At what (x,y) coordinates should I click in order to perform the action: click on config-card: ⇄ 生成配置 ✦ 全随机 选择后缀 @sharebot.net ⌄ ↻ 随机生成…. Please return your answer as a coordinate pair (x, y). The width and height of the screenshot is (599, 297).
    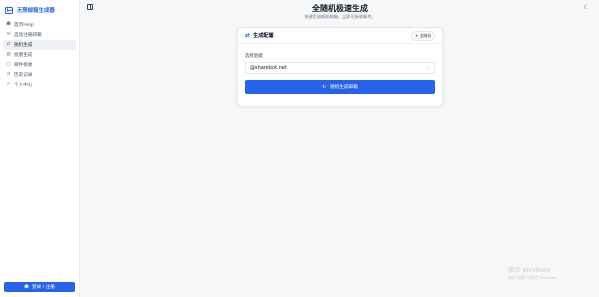
    Looking at the image, I should click on (340, 67).